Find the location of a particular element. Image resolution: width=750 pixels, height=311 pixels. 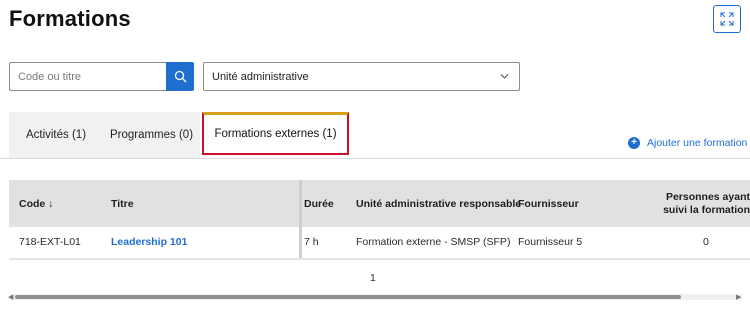

tab-label: Formations externes (1) is located at coordinates (275, 134).